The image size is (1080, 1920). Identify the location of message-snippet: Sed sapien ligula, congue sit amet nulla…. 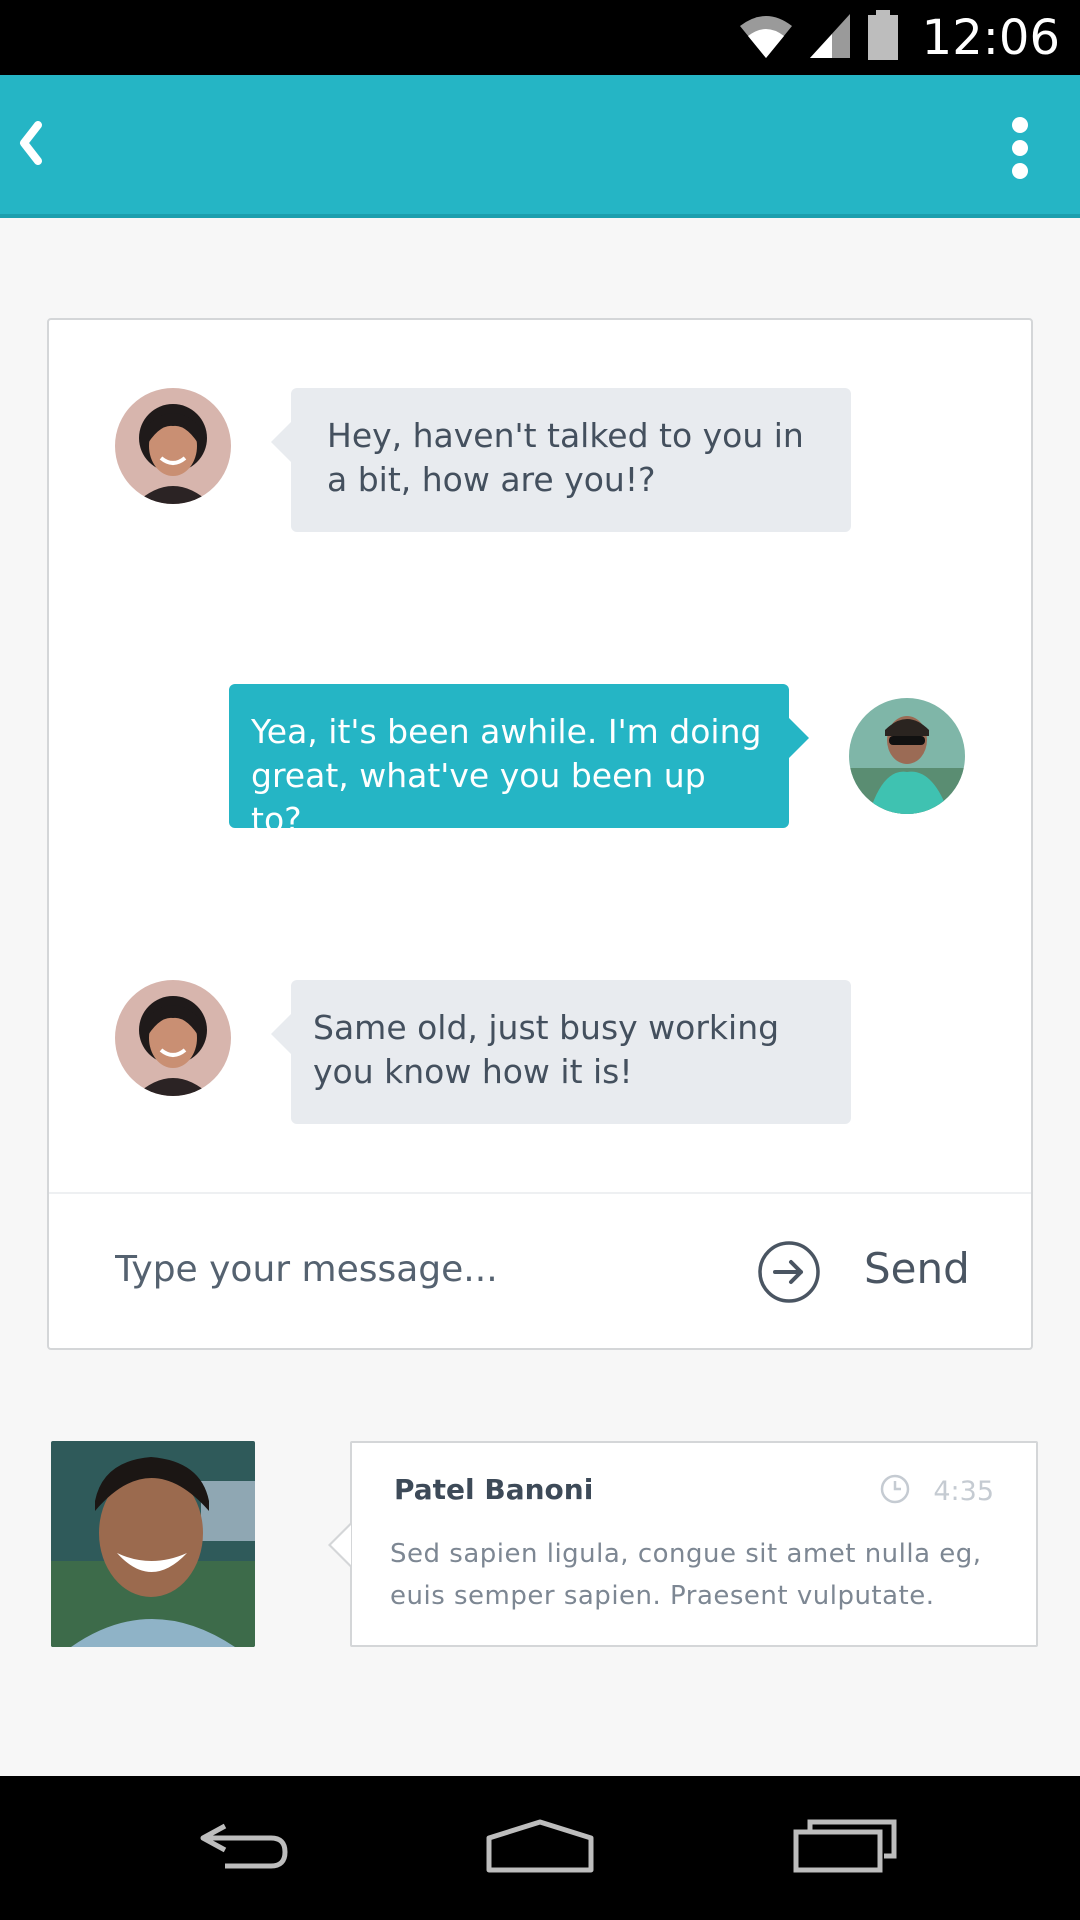
(686, 1575).